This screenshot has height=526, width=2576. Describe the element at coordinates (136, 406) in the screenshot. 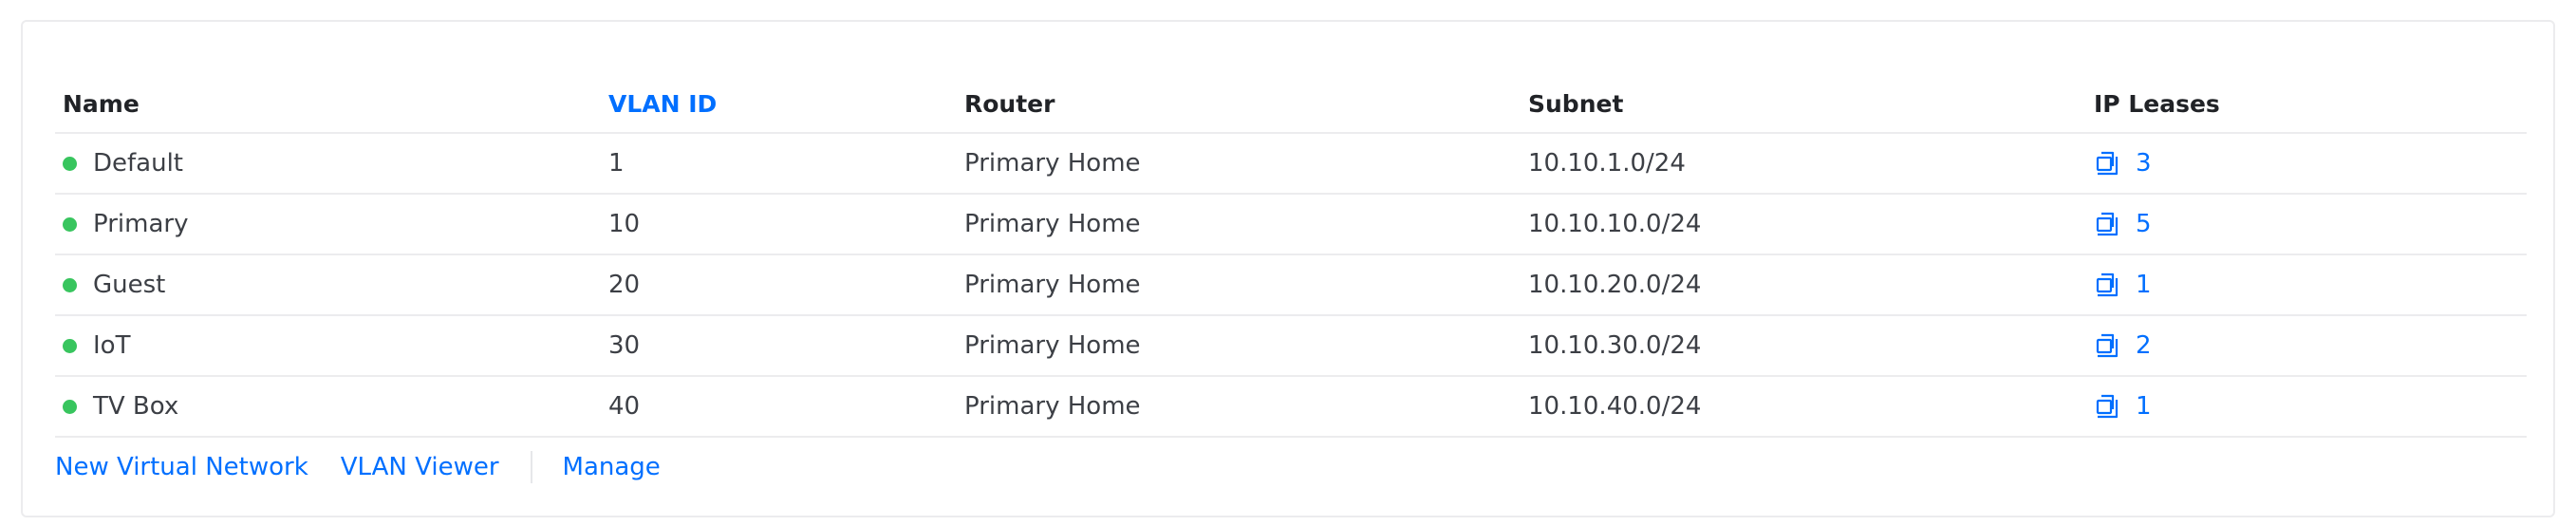

I see `network-name: TV Box` at that location.